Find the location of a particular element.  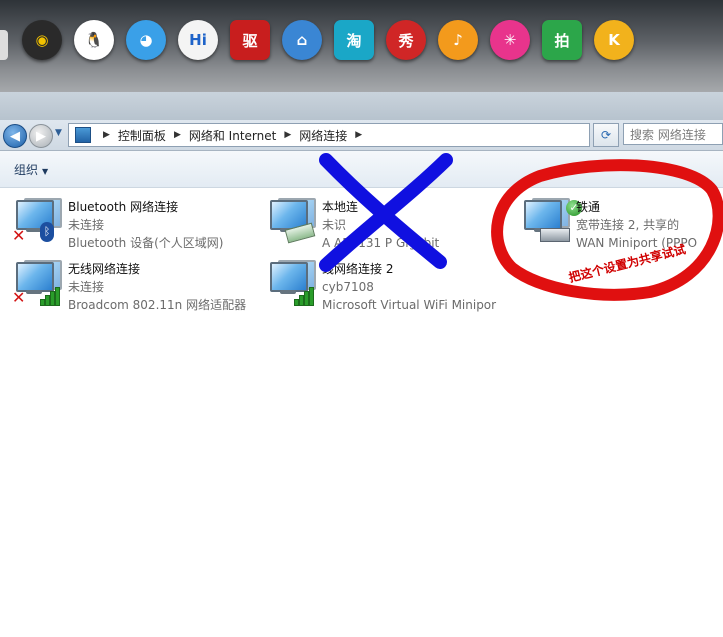

connection-name: 无线网络连接 is located at coordinates (104, 269).